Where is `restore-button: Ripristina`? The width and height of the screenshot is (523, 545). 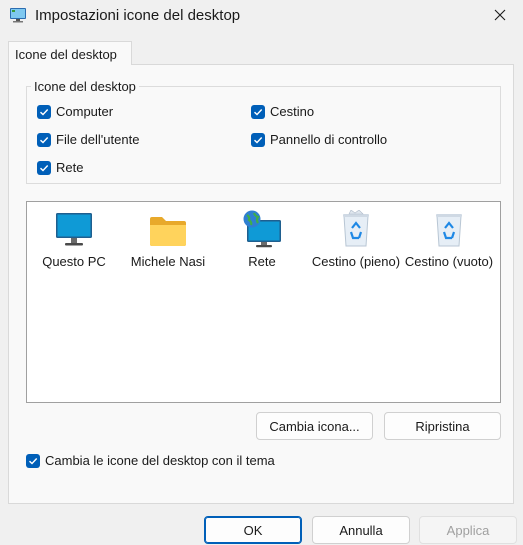 restore-button: Ripristina is located at coordinates (442, 426).